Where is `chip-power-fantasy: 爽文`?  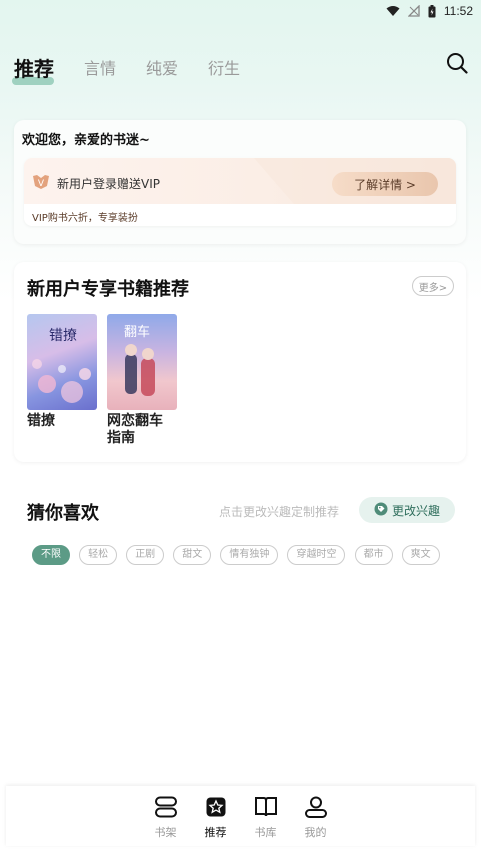
chip-power-fantasy: 爽文 is located at coordinates (420, 555).